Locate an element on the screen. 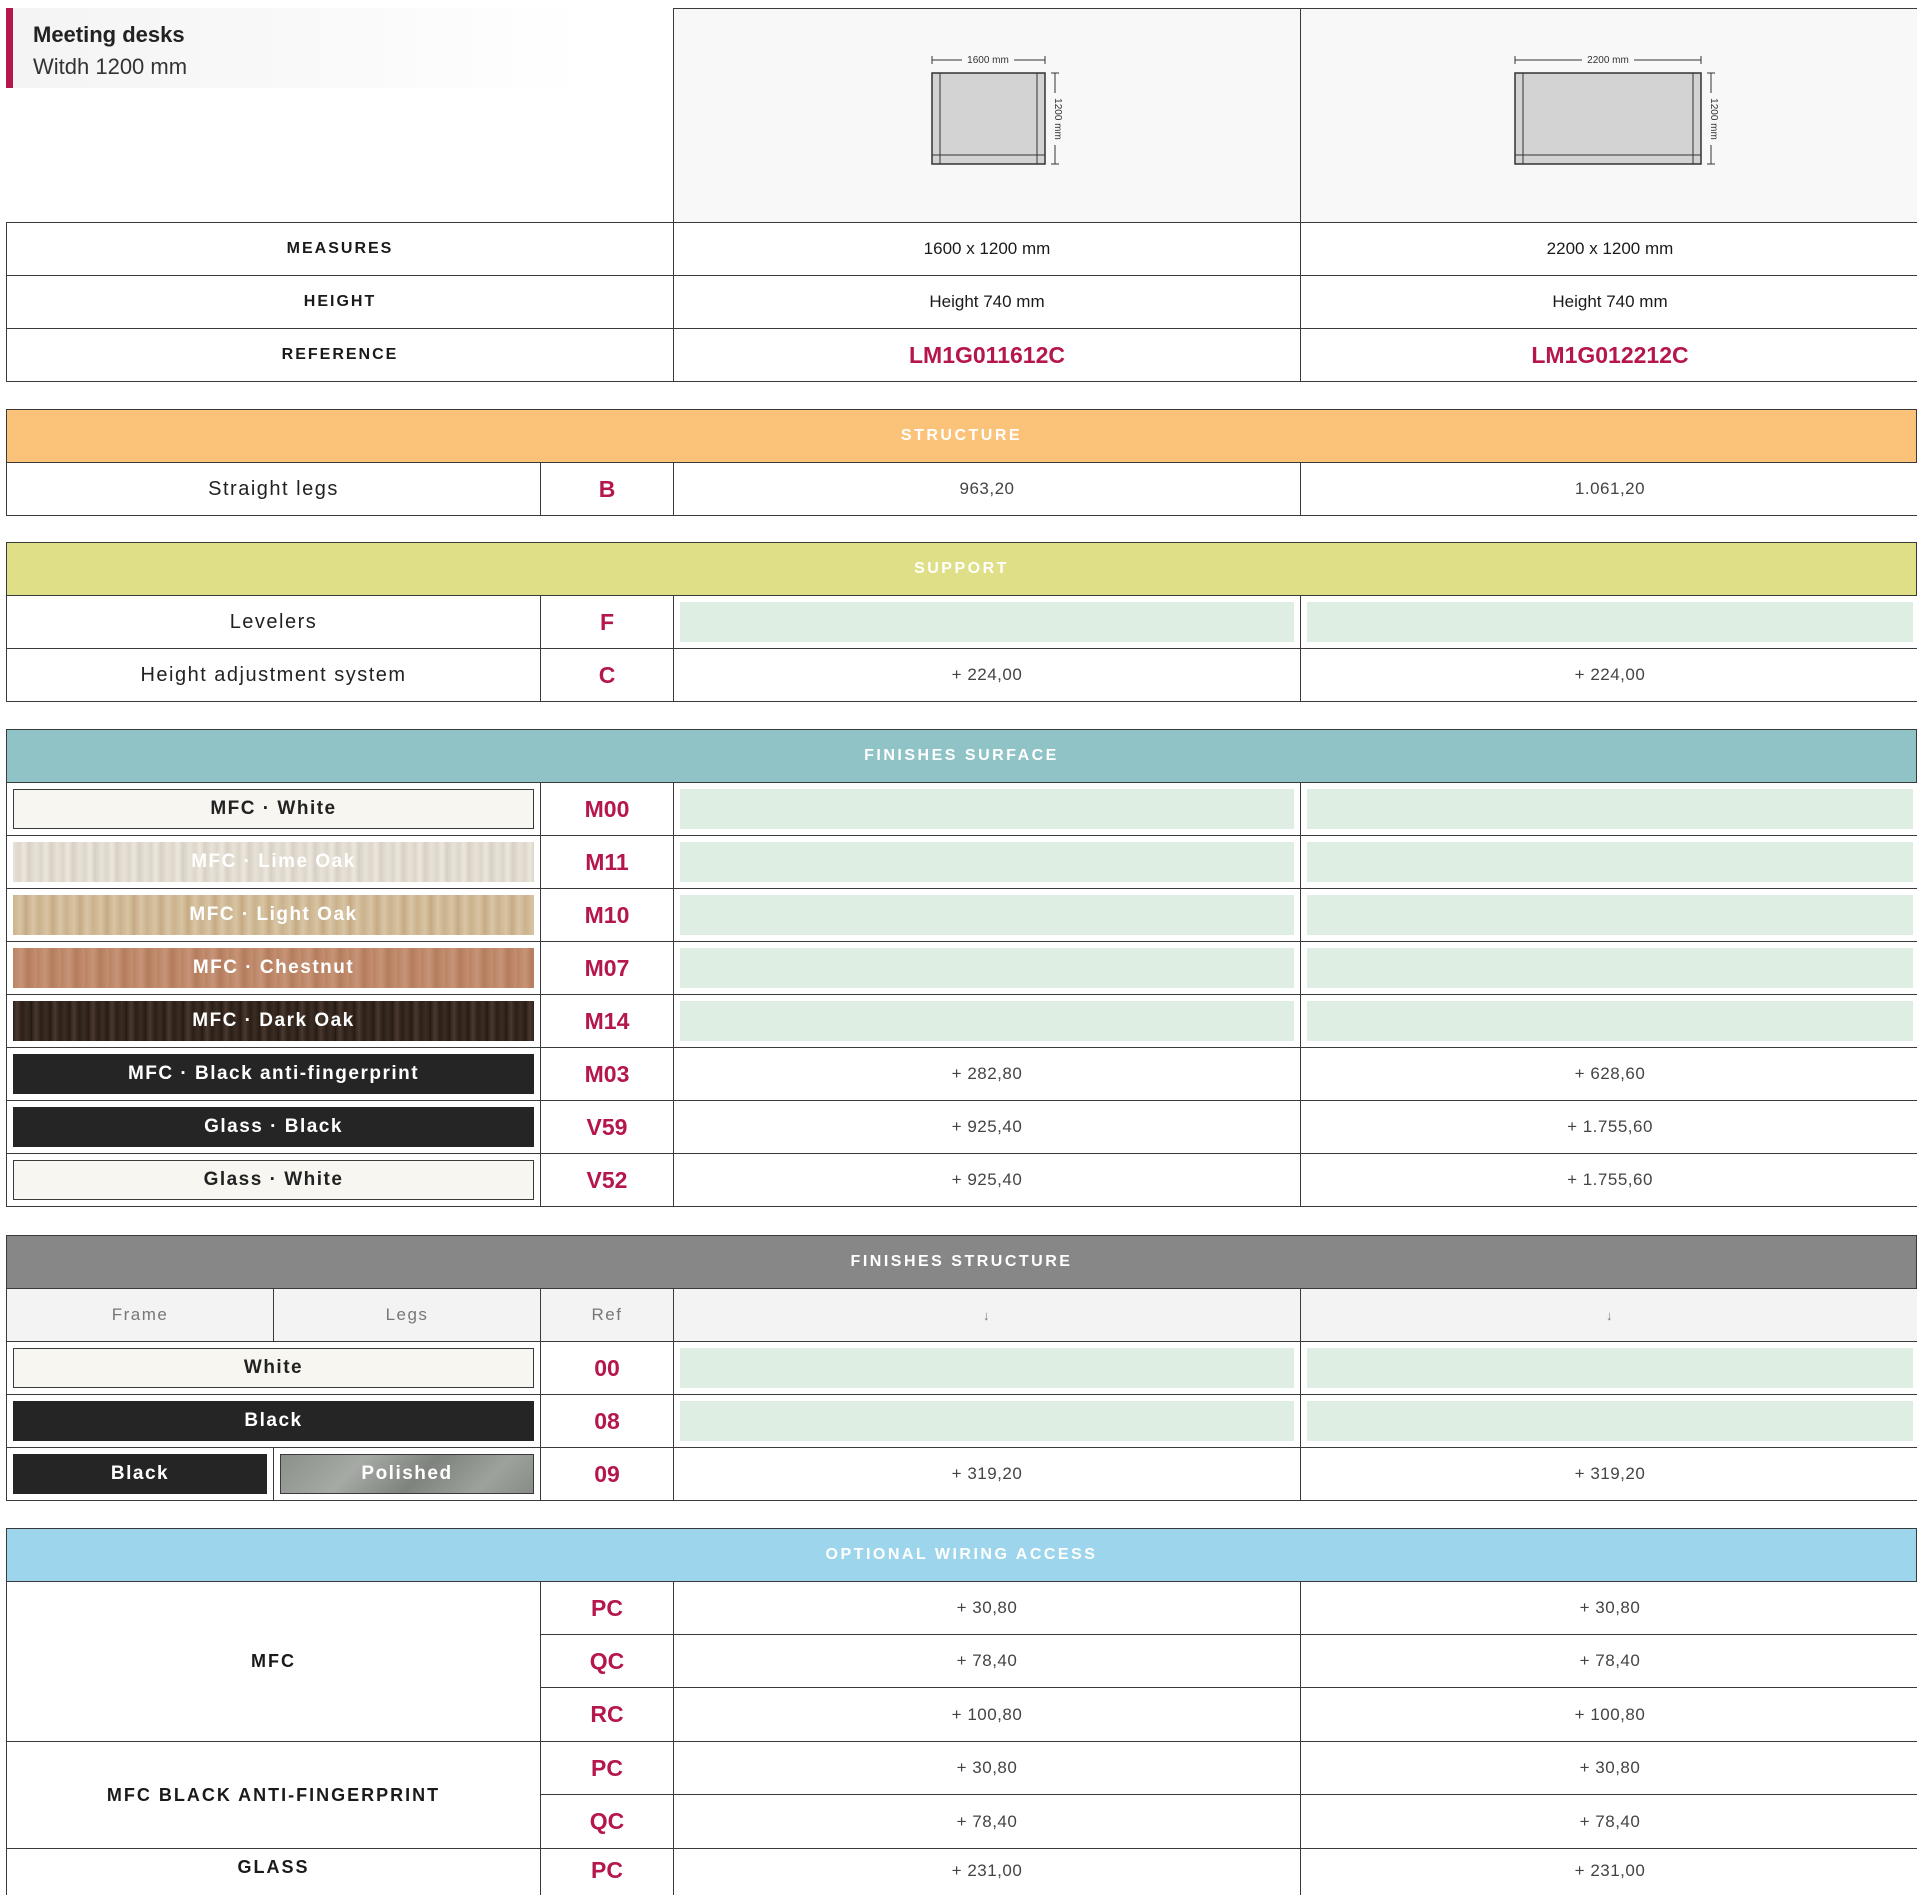 The width and height of the screenshot is (1917, 1895). finish-swatch: MFC · Lime Oak is located at coordinates (273, 862).